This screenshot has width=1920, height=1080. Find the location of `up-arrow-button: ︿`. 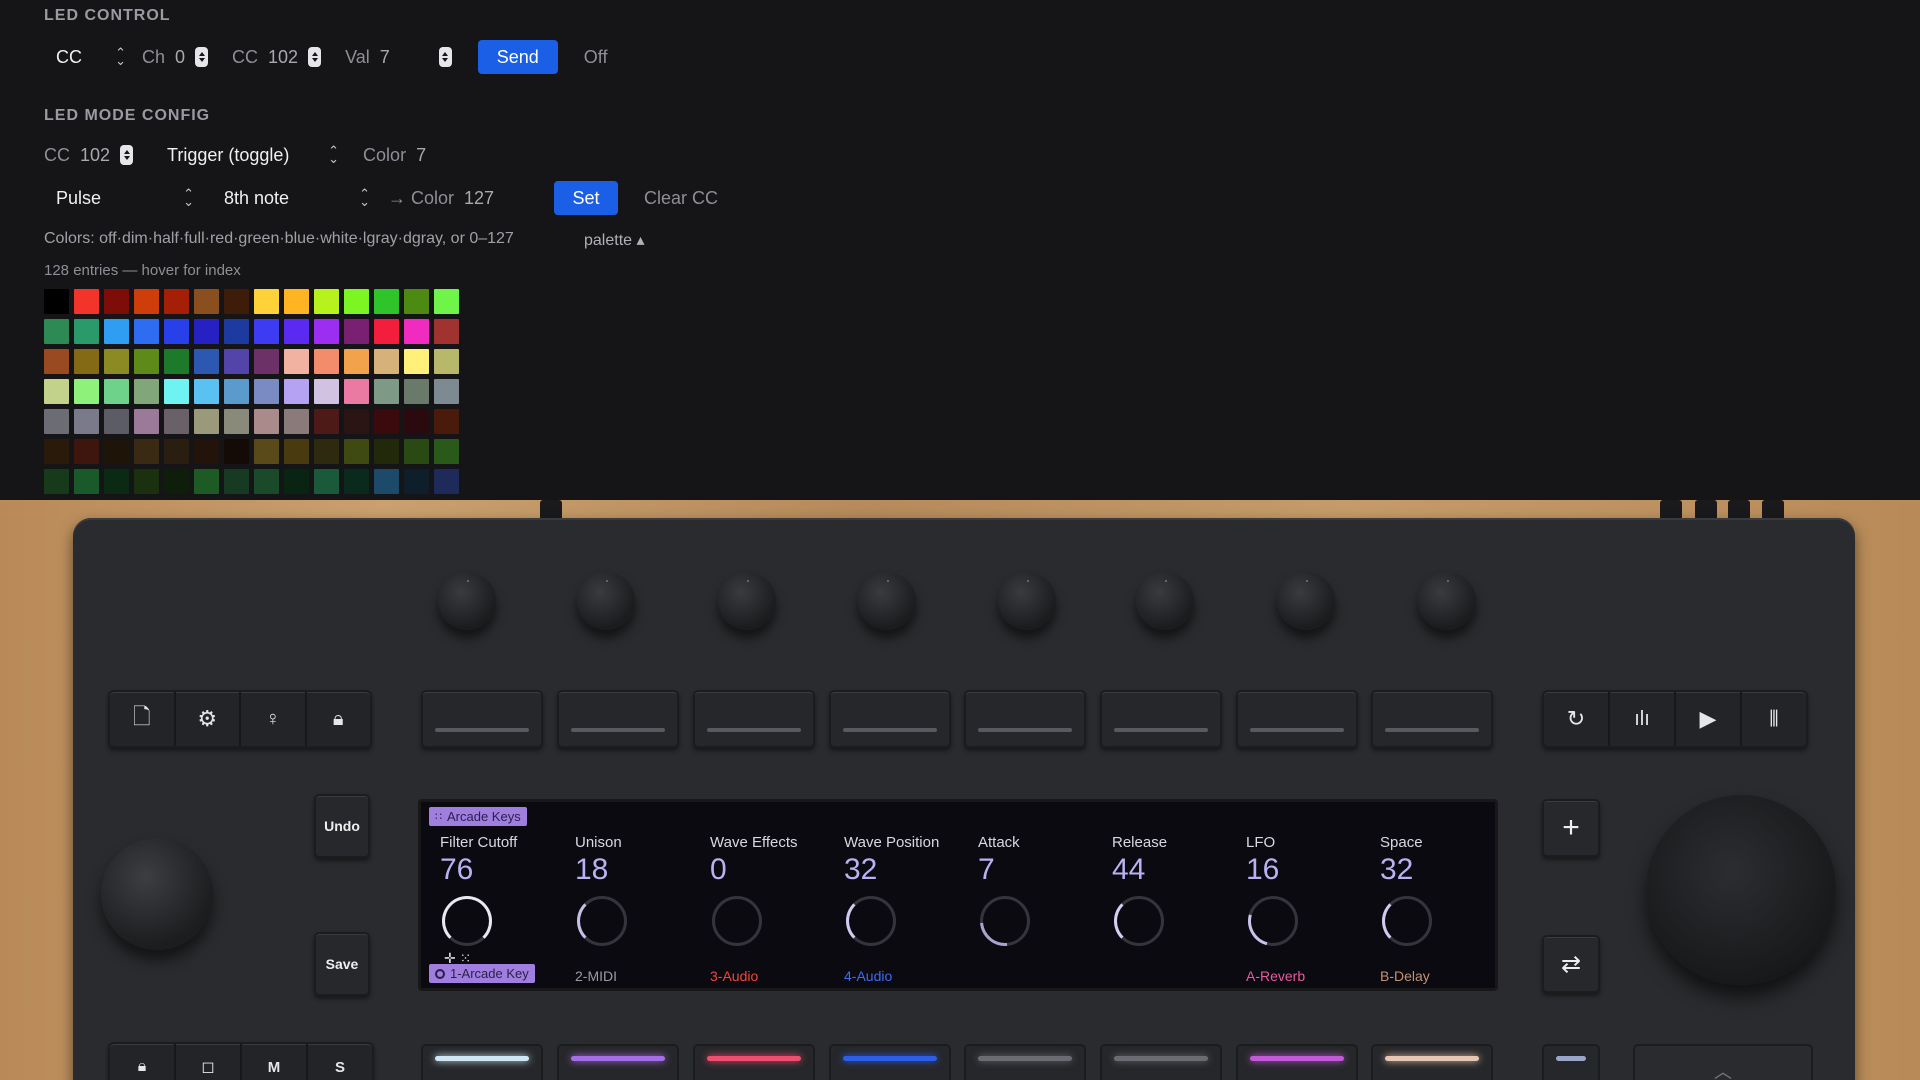

up-arrow-button: ︿ is located at coordinates (1723, 1062).